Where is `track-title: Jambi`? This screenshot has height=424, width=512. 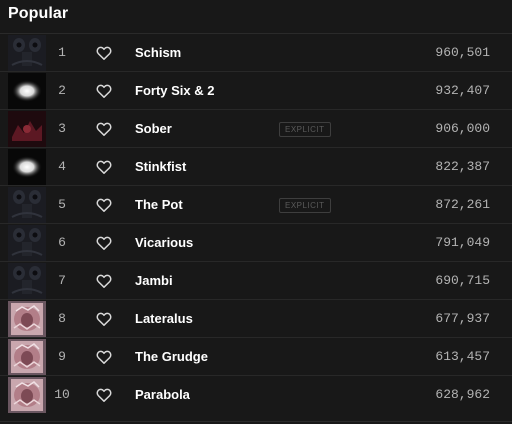 track-title: Jambi is located at coordinates (154, 281).